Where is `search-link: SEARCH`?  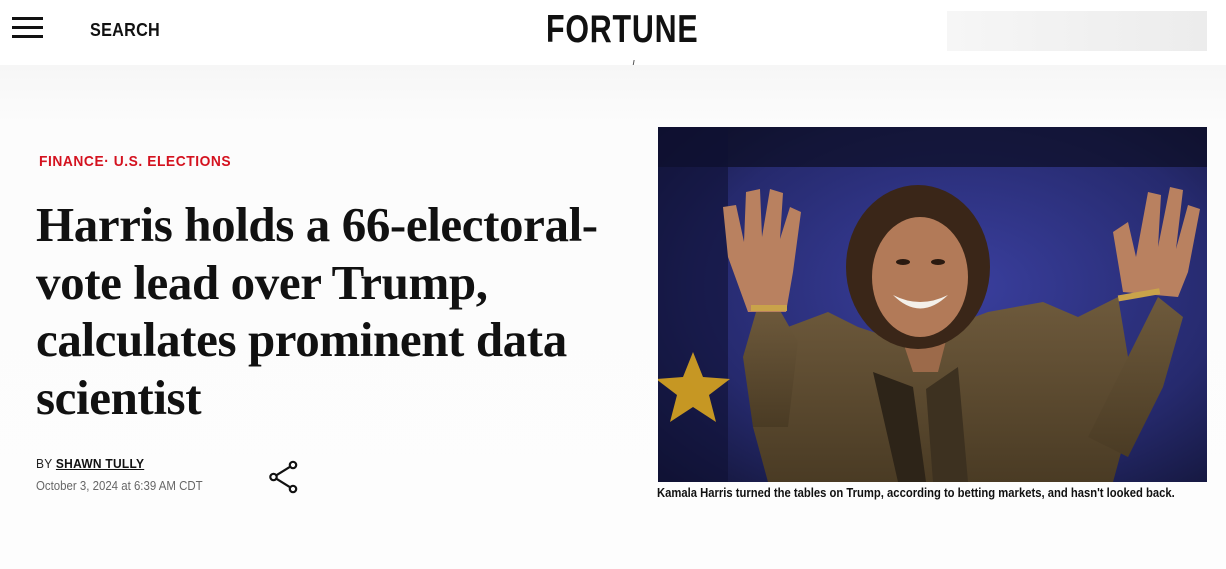
search-link: SEARCH is located at coordinates (125, 30).